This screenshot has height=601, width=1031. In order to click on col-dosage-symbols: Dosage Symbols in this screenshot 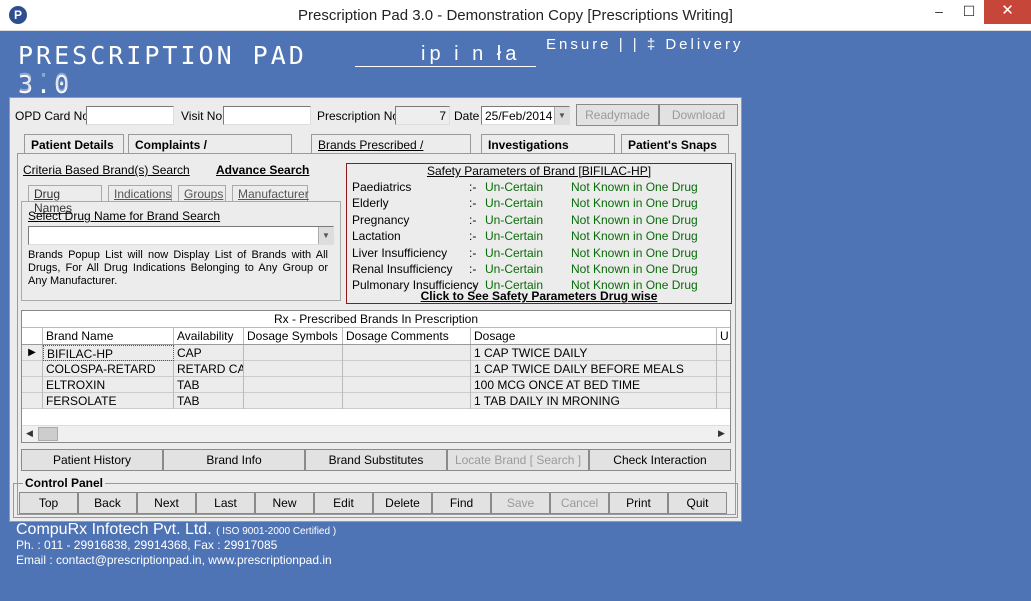, I will do `click(293, 336)`.